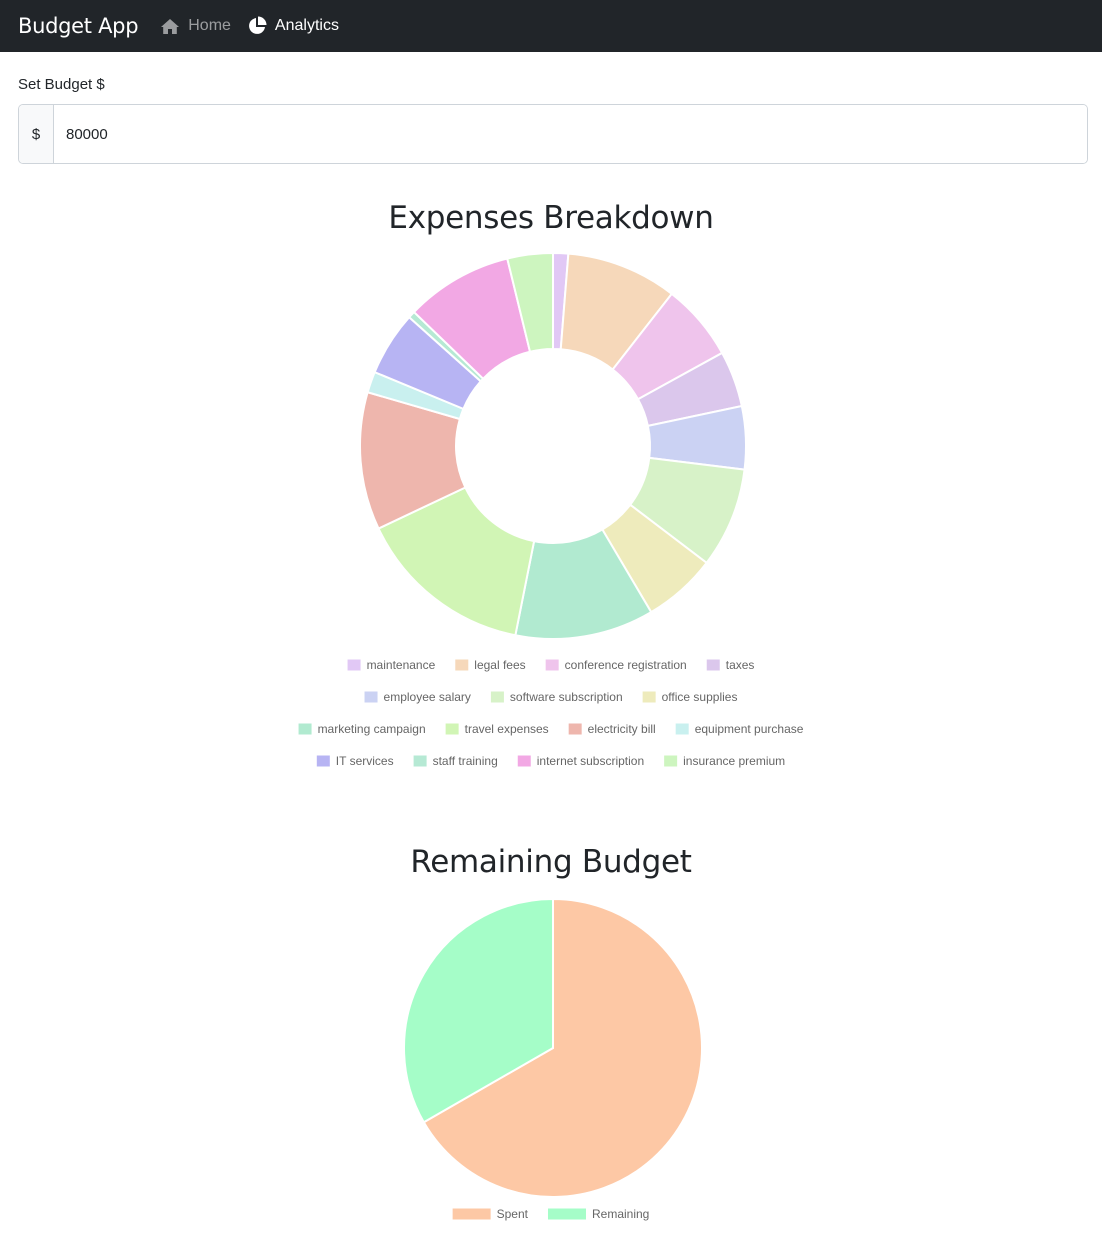  Describe the element at coordinates (401, 665) in the screenshot. I see `legend-label: maintenance` at that location.